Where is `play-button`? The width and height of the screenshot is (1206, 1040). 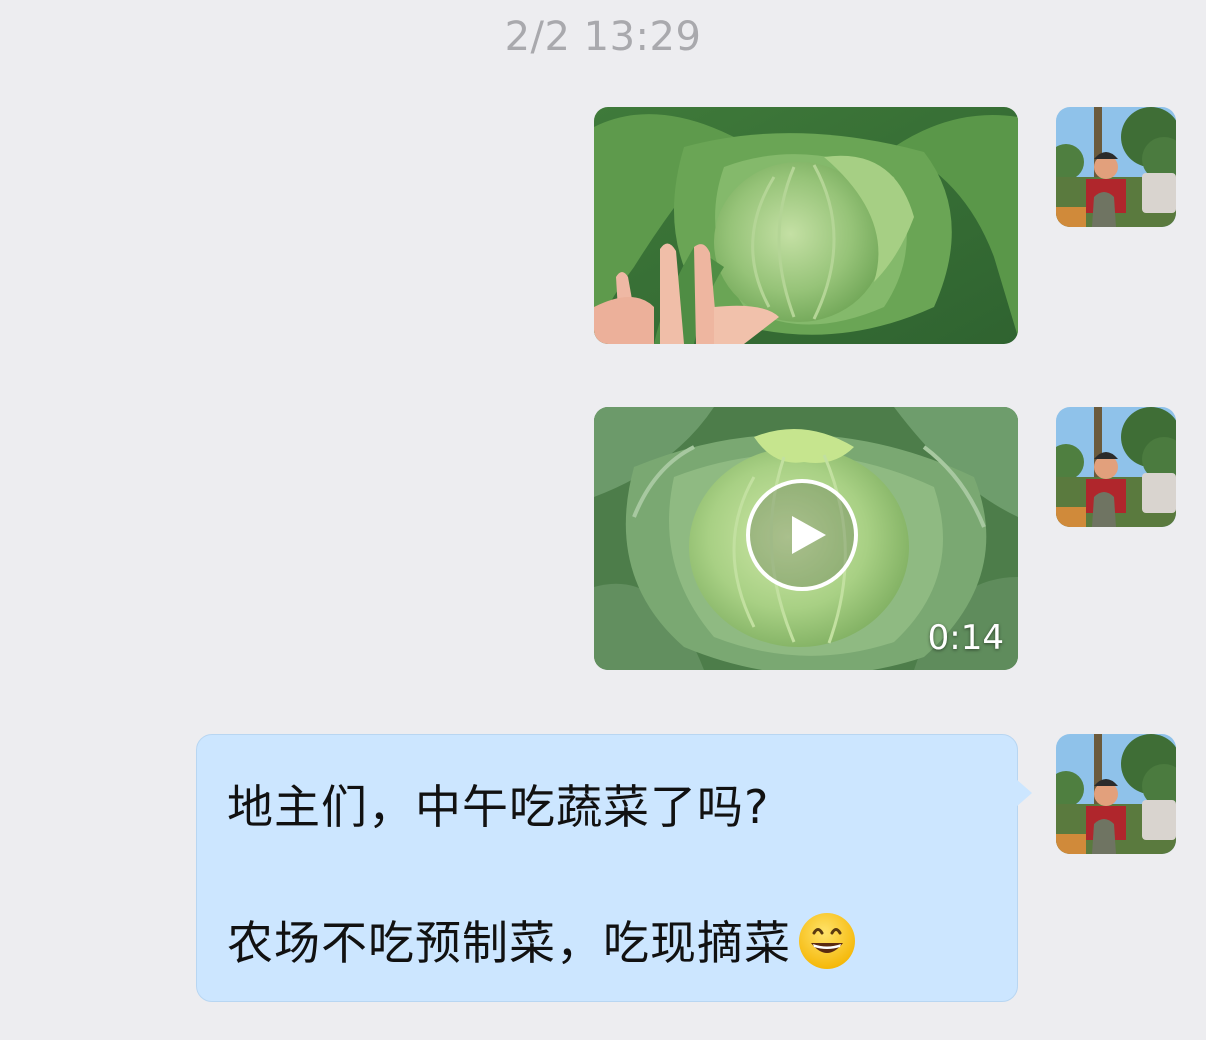
play-button is located at coordinates (802, 535).